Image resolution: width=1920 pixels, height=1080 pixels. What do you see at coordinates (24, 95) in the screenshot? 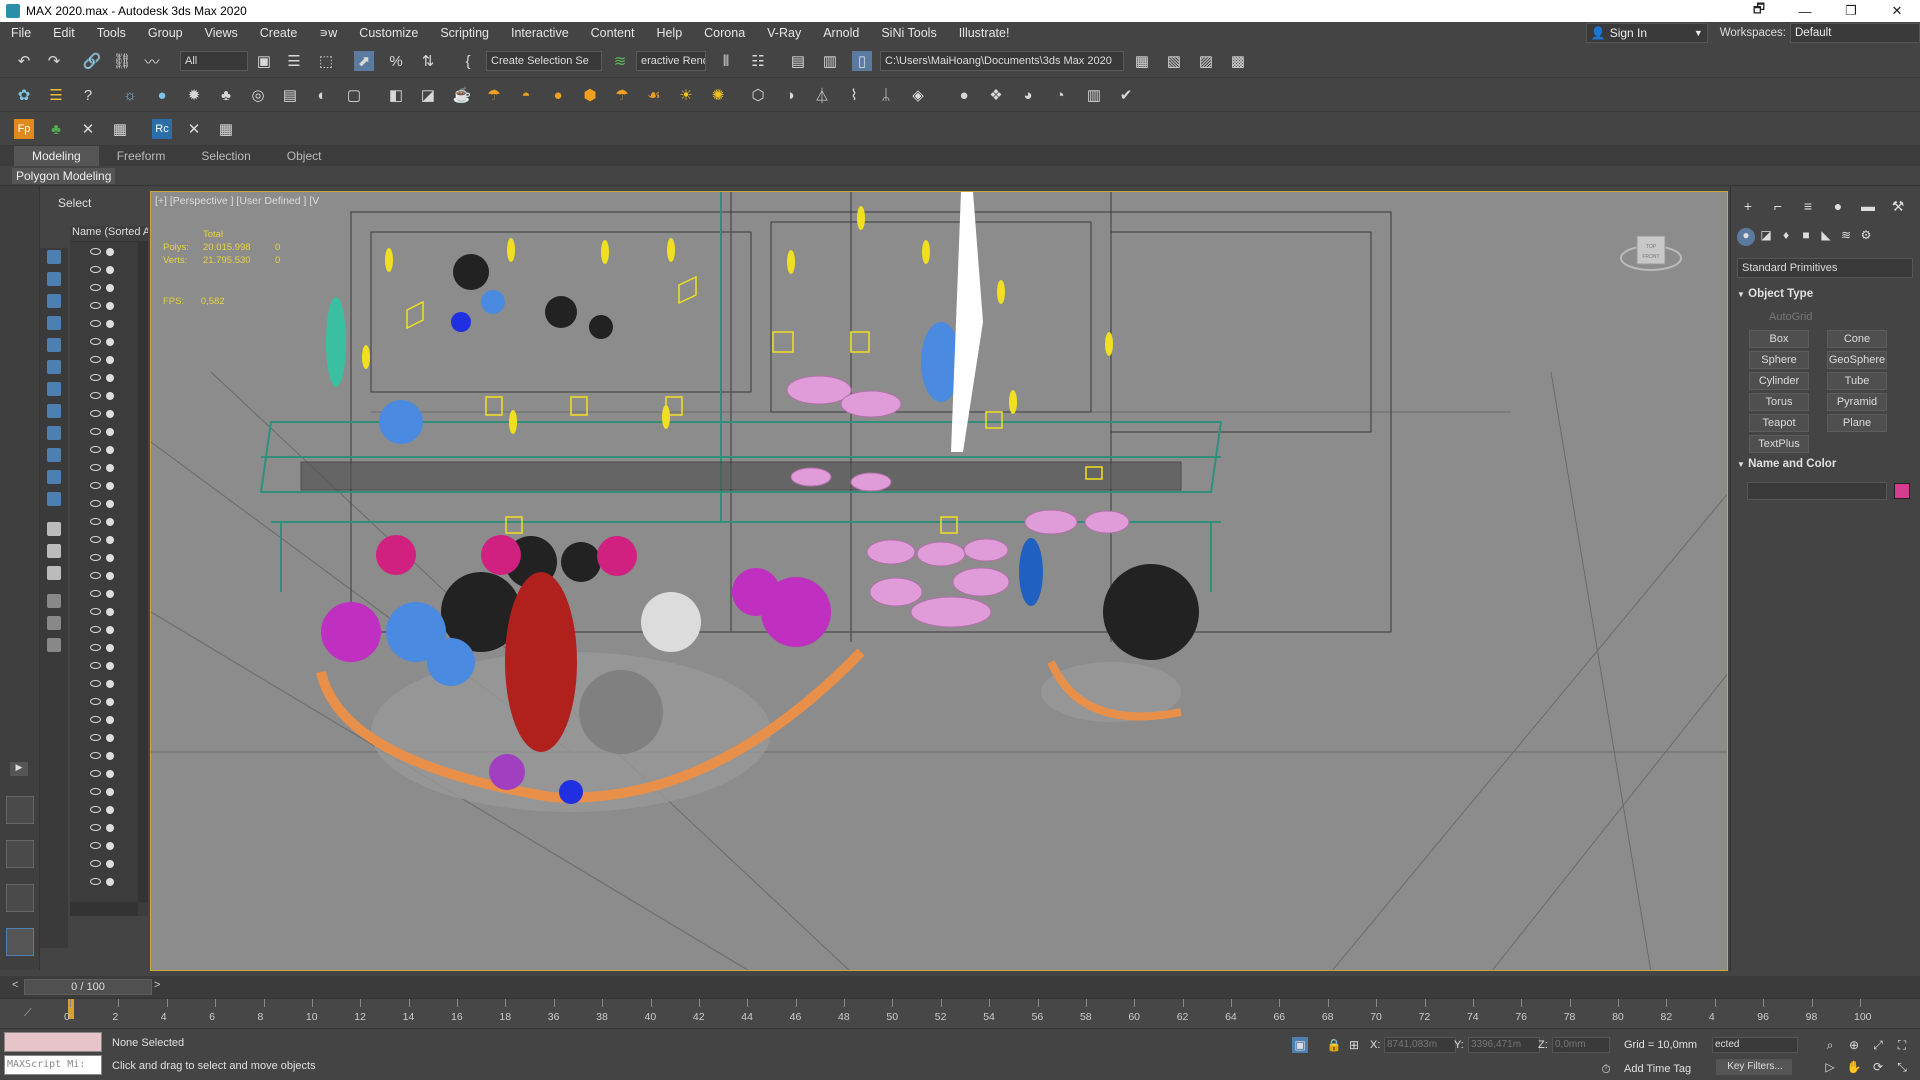
I see `plant-icon: ✿` at bounding box center [24, 95].